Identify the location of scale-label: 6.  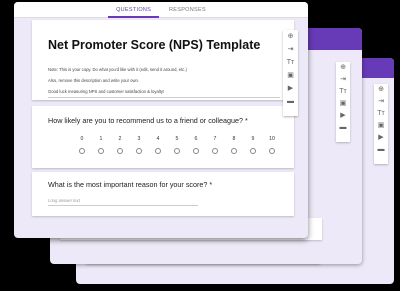
(196, 139).